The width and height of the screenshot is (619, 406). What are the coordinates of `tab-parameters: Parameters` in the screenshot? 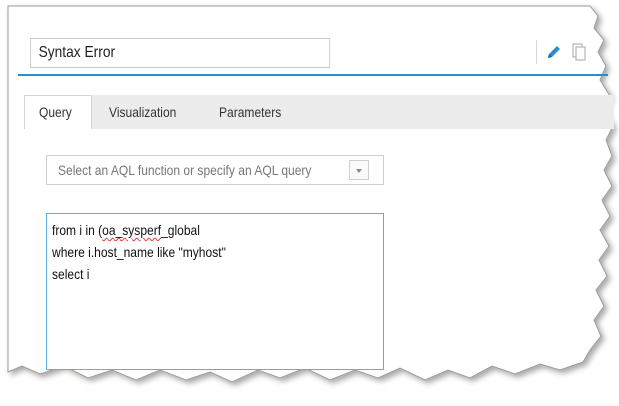 It's located at (255, 112).